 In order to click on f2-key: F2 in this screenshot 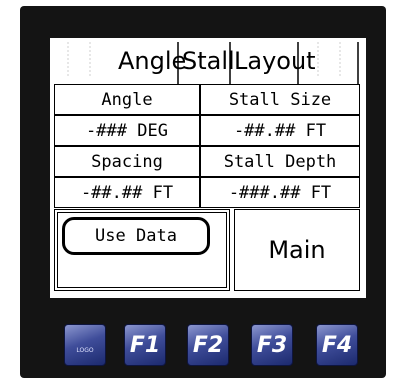, I will do `click(208, 345)`.